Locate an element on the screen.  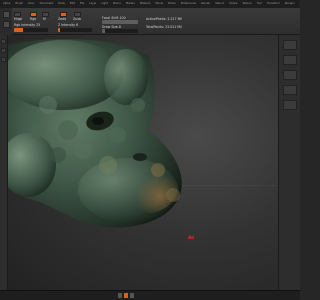
material-thumbnail is located at coordinates (6, 24).